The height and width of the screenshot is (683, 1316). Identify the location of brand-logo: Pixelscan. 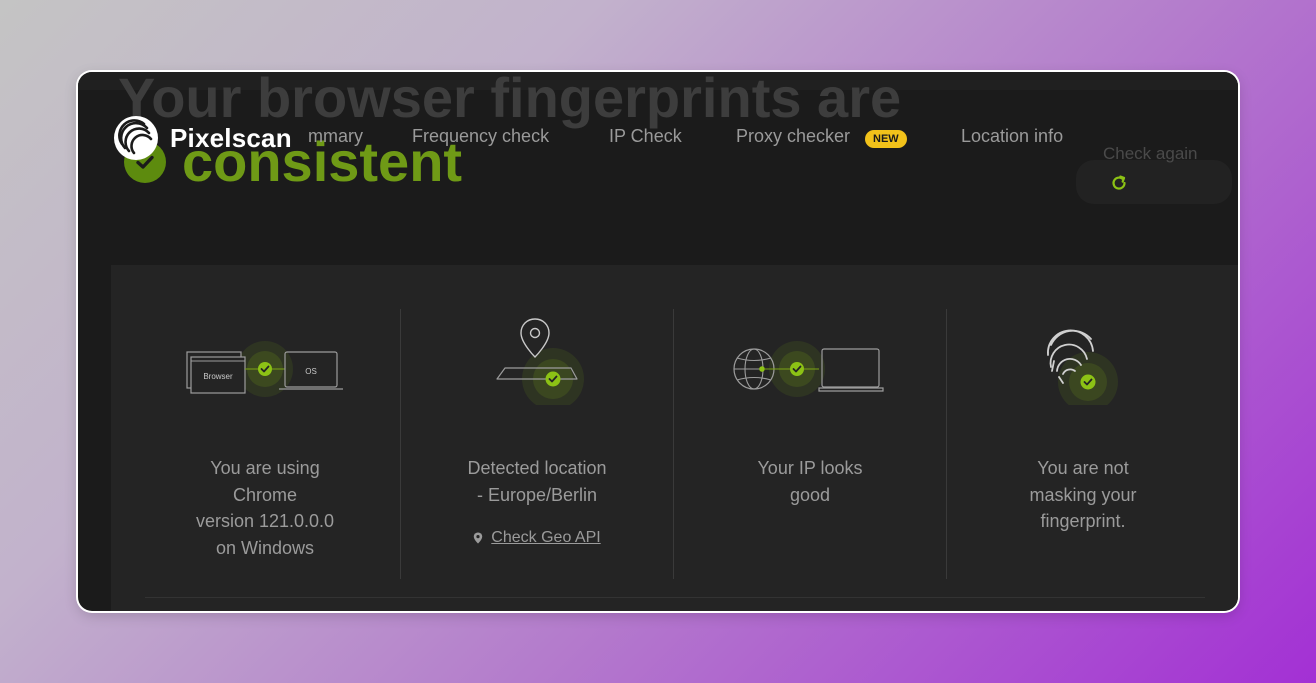
(202, 138).